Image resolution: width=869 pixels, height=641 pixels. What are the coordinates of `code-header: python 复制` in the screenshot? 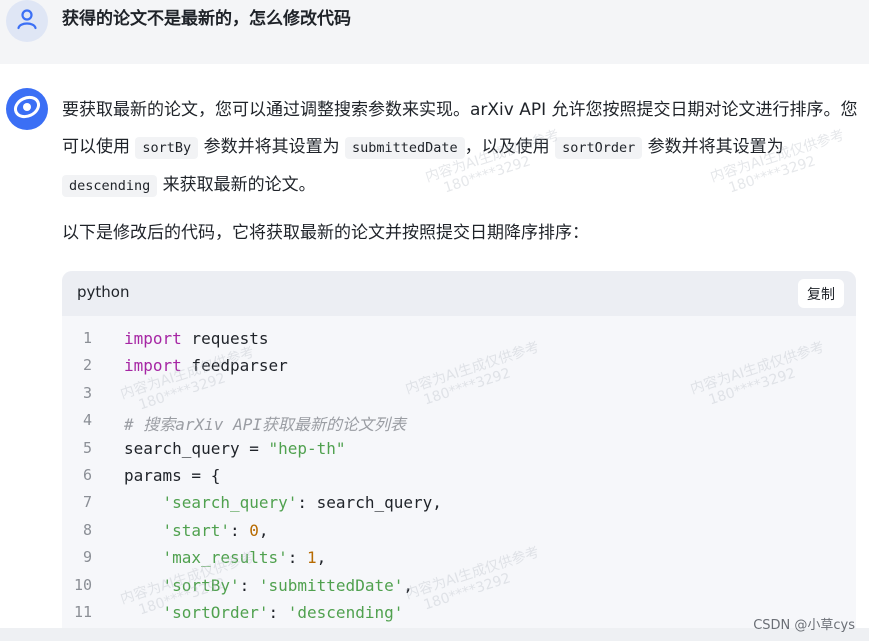 It's located at (459, 293).